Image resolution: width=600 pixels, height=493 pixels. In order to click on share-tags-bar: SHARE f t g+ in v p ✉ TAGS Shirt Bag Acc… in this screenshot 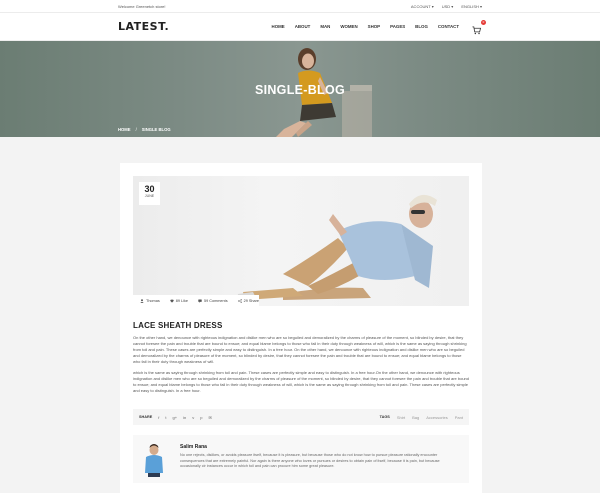, I will do `click(301, 417)`.